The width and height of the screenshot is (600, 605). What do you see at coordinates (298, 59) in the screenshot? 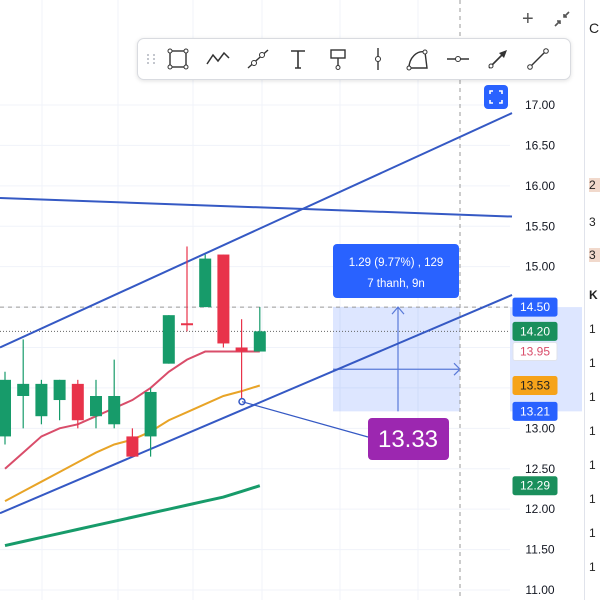
I see `text-tool-icon` at bounding box center [298, 59].